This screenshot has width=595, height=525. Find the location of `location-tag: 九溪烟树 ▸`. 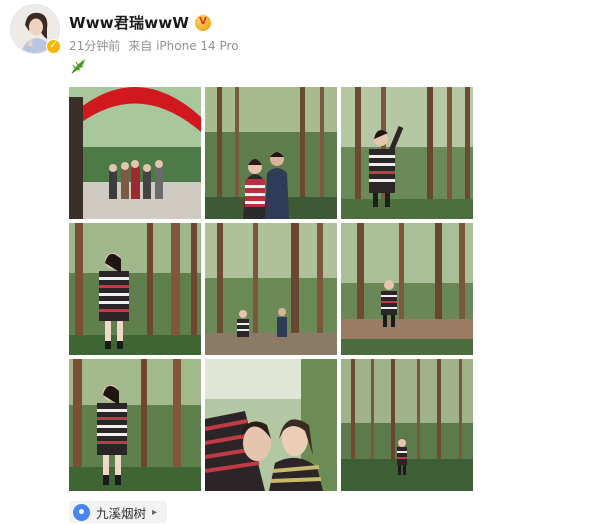

location-tag: 九溪烟树 ▸ is located at coordinates (118, 512).